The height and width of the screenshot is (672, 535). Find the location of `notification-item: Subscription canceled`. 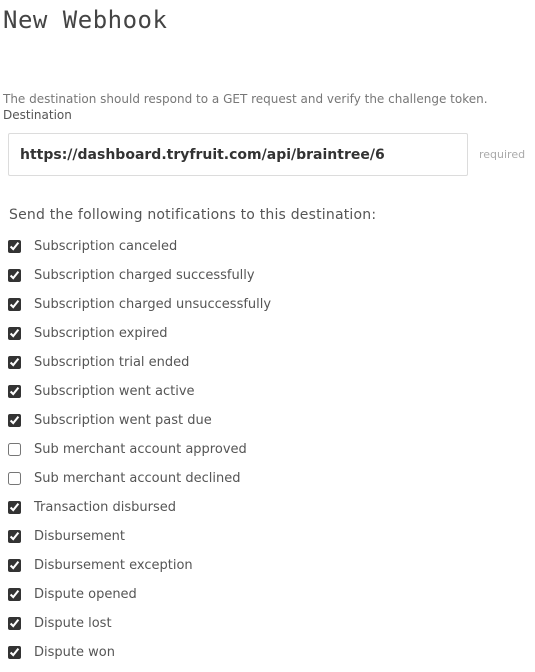

notification-item: Subscription canceled is located at coordinates (139, 246).